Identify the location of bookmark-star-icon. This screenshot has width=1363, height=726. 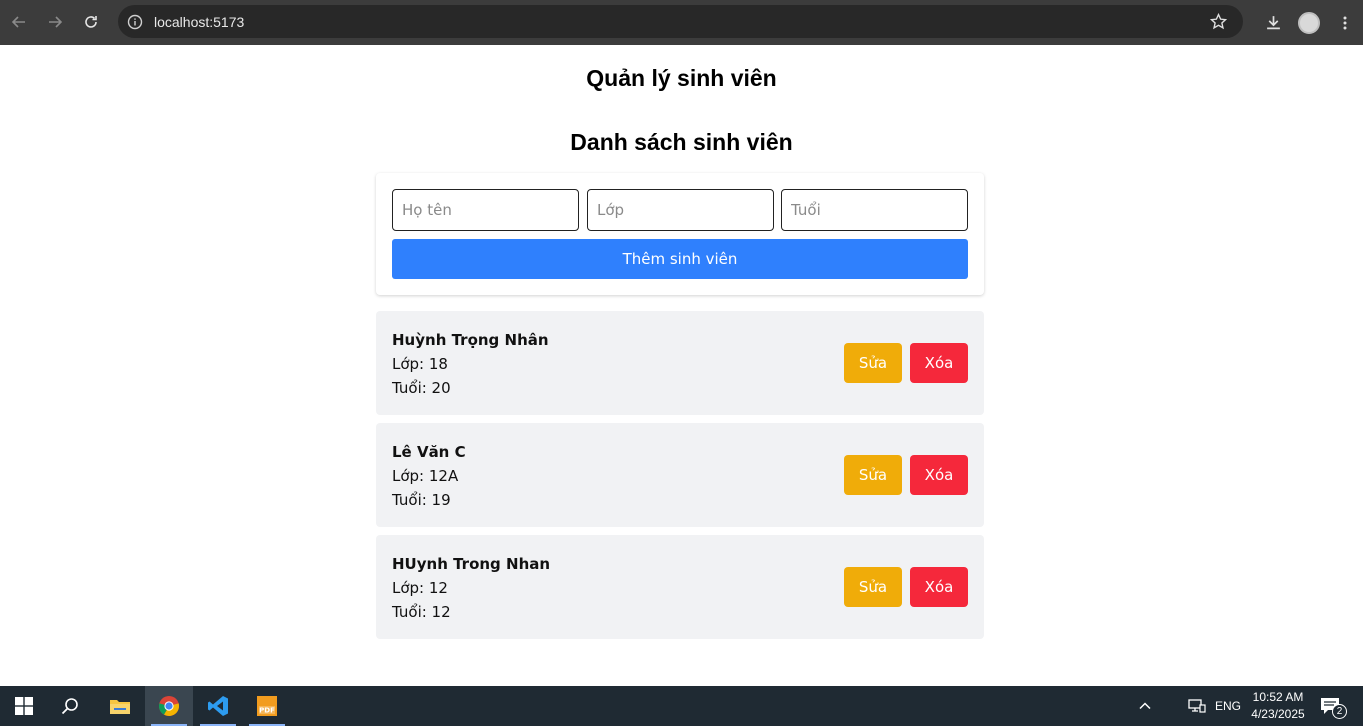
(1218, 21).